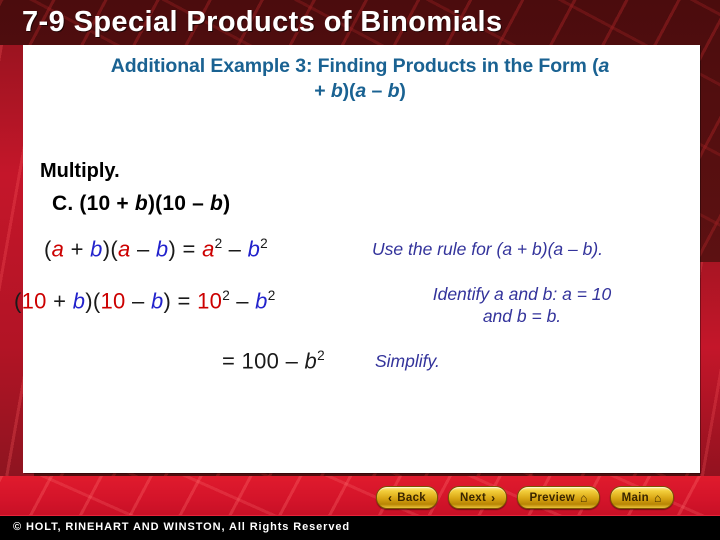 The height and width of the screenshot is (540, 720). Describe the element at coordinates (488, 249) in the screenshot. I see `equation-note-rule: Use the rule for (a + b)(a – b).` at that location.